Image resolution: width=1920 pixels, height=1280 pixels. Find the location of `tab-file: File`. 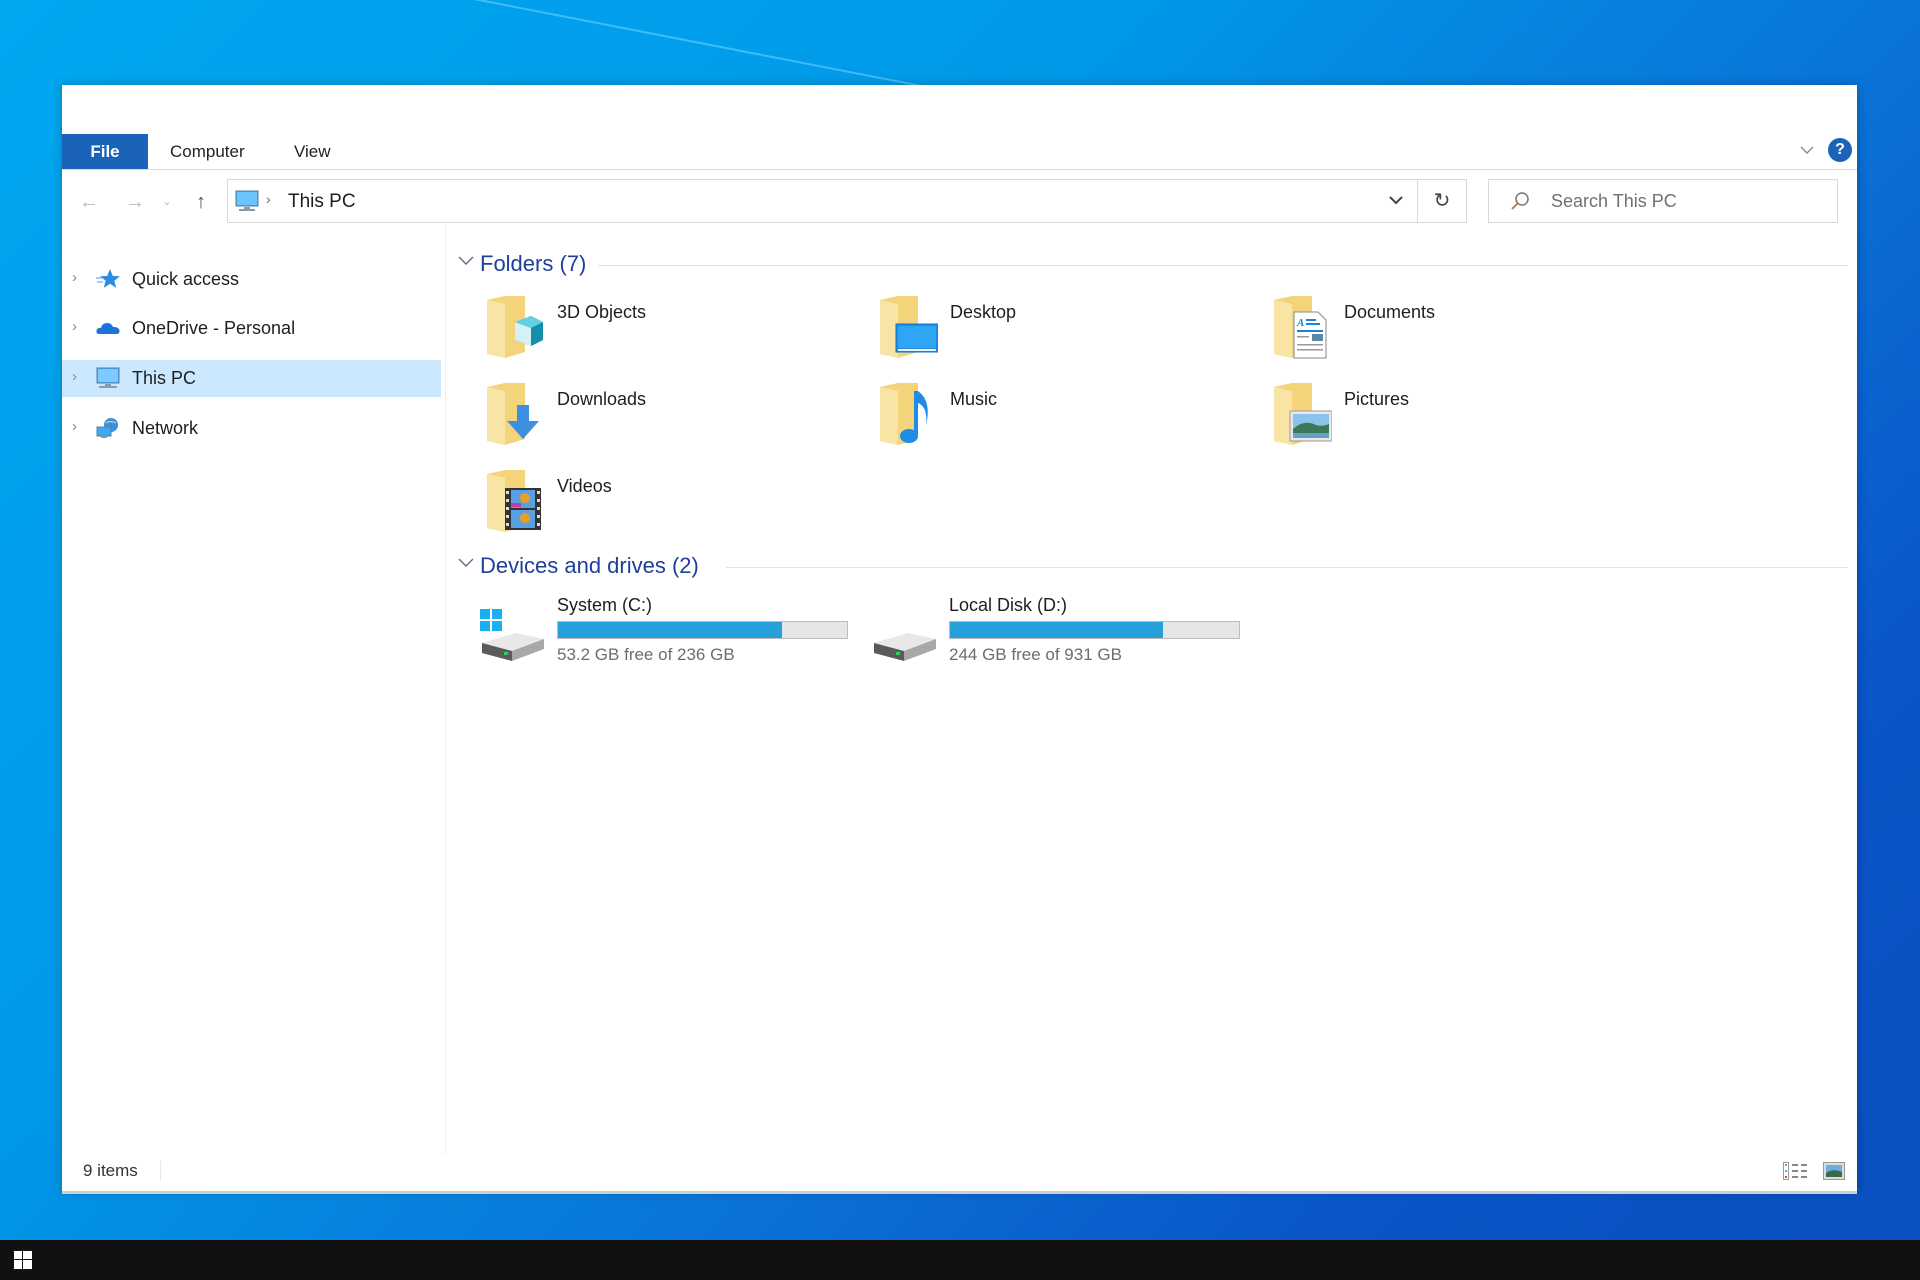

tab-file: File is located at coordinates (105, 151).